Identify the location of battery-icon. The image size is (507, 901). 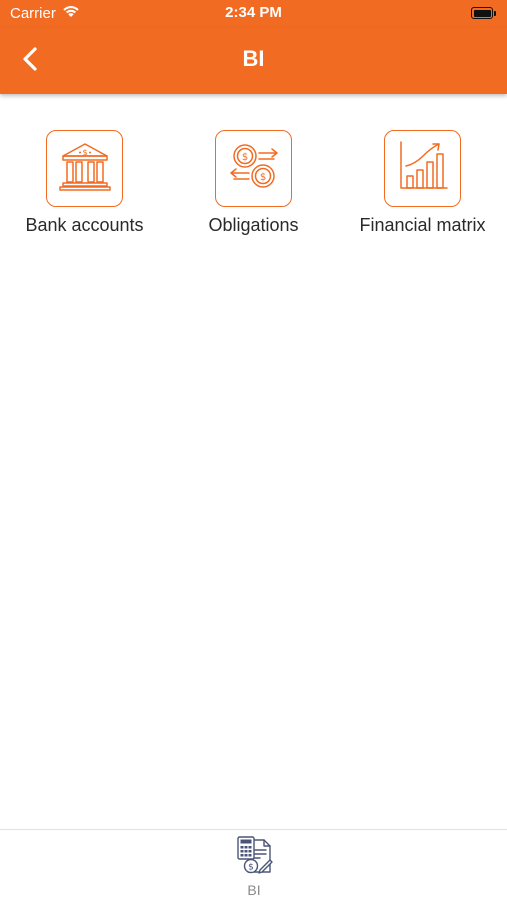
(484, 13).